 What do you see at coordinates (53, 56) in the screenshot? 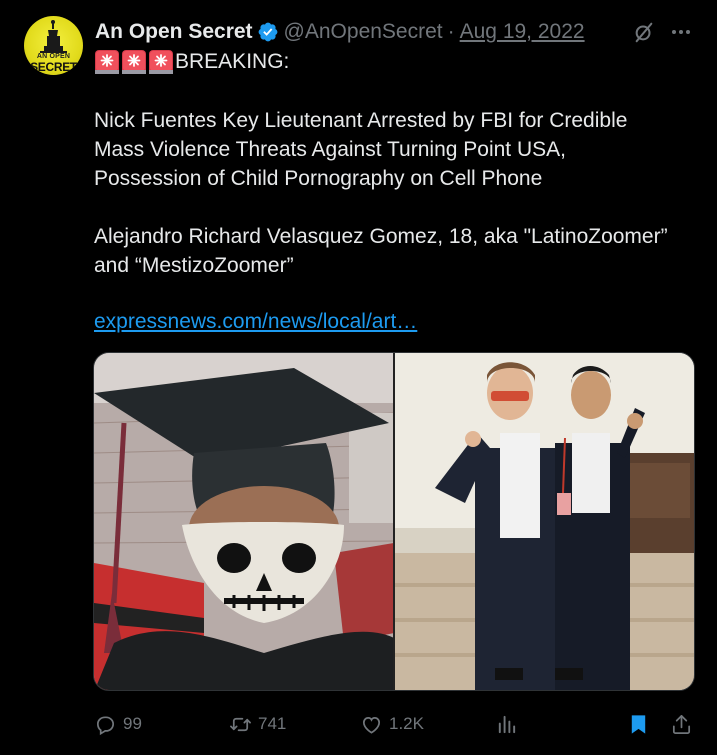
I see `avatar-text-top: AN OPEN` at bounding box center [53, 56].